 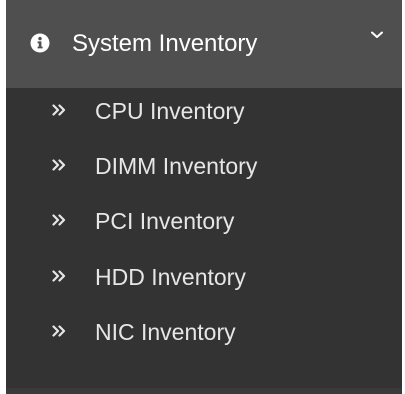 What do you see at coordinates (165, 221) in the screenshot?
I see `sidebar-item-label: PCI Inventory` at bounding box center [165, 221].